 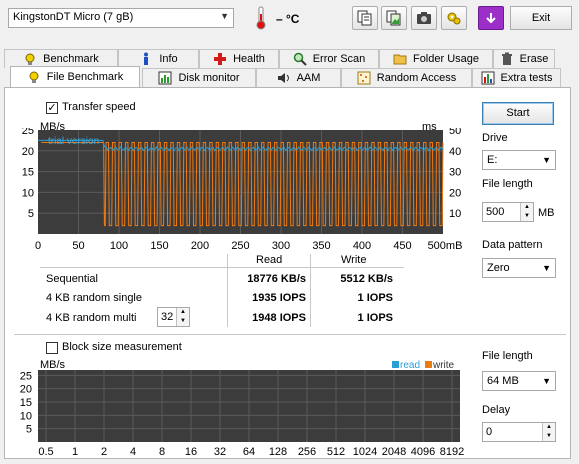 What do you see at coordinates (488, 78) in the screenshot?
I see `extra-tests-icon` at bounding box center [488, 78].